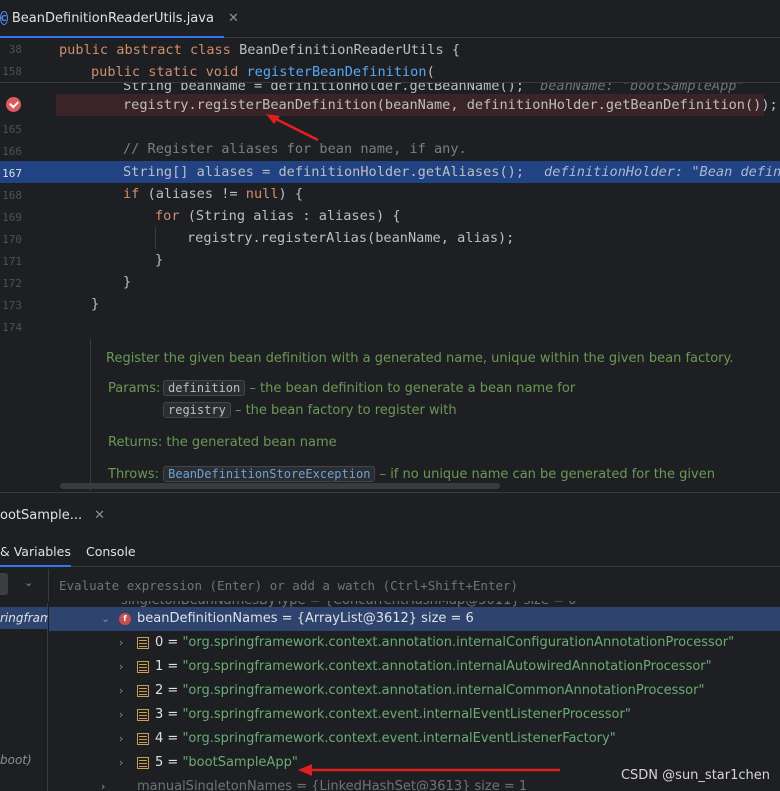 The height and width of the screenshot is (791, 780). What do you see at coordinates (12, 151) in the screenshot?
I see `line-number: 166` at bounding box center [12, 151].